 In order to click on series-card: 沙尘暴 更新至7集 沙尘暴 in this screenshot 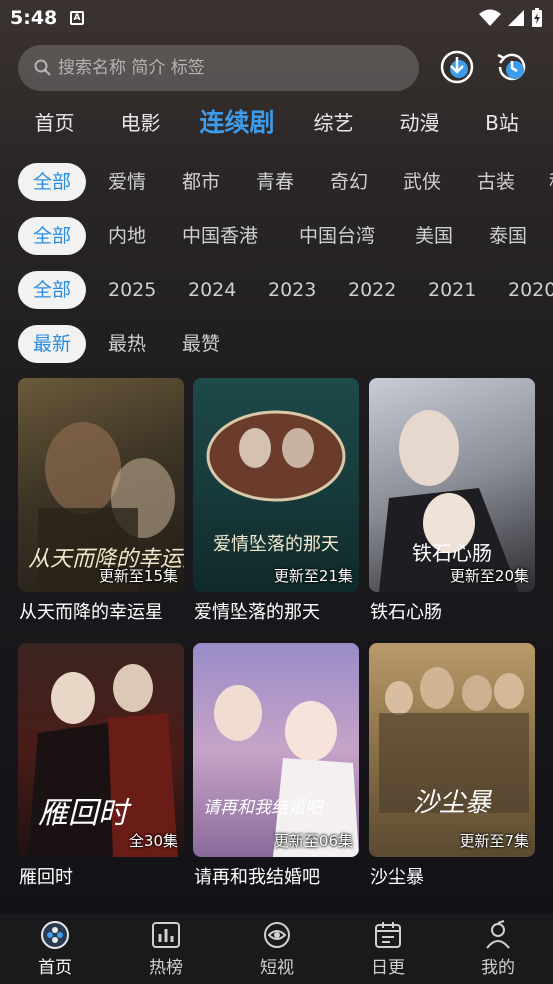, I will do `click(452, 765)`.